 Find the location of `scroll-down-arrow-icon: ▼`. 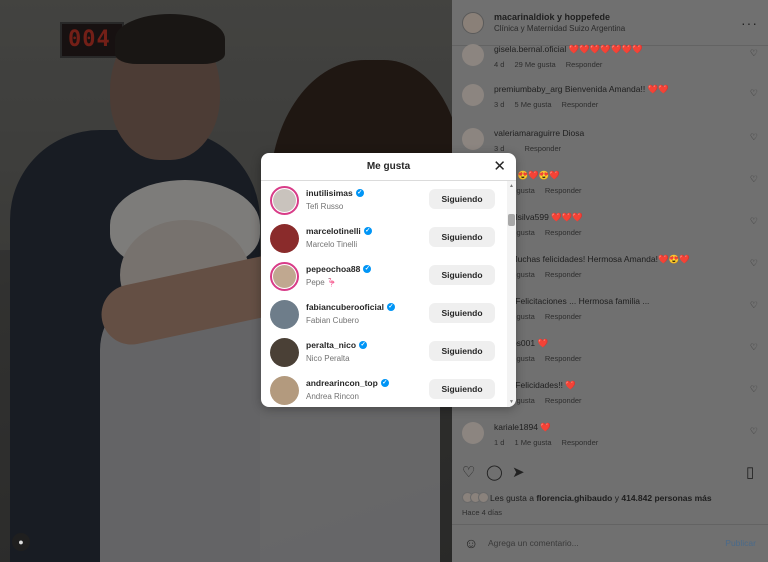

scroll-down-arrow-icon: ▼ is located at coordinates (511, 402).